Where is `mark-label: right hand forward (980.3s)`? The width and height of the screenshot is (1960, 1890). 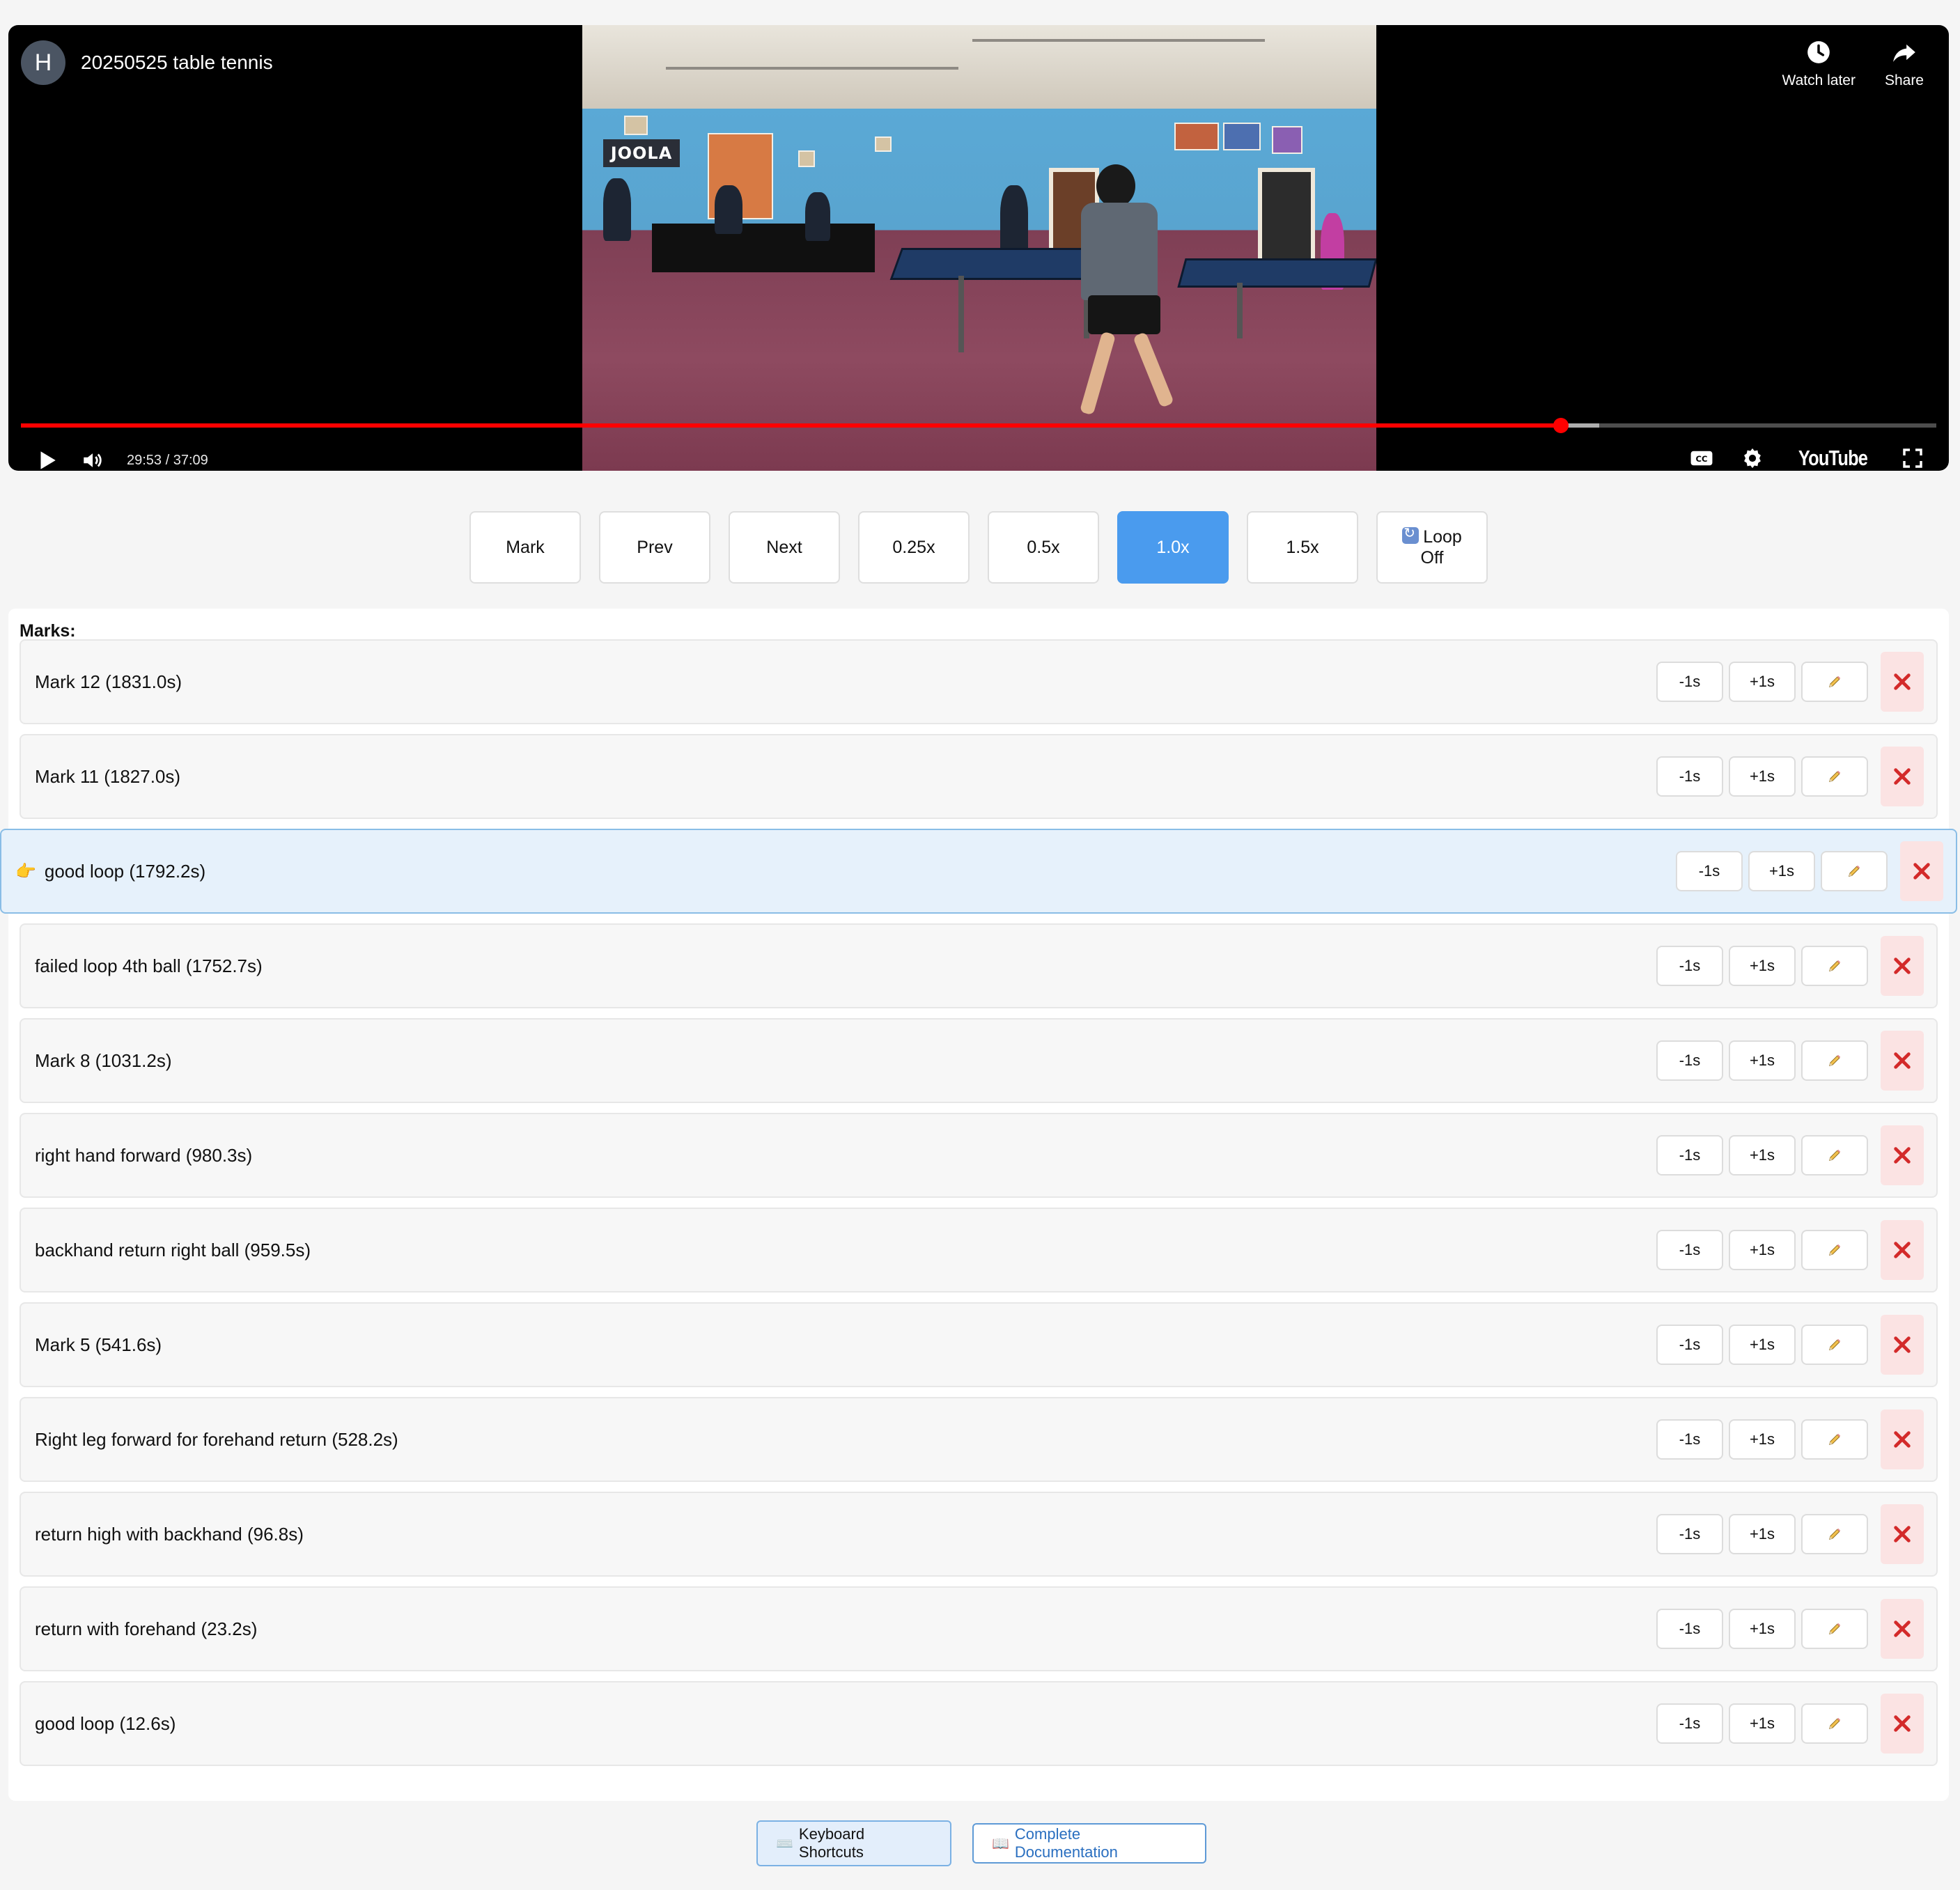 mark-label: right hand forward (980.3s) is located at coordinates (143, 1155).